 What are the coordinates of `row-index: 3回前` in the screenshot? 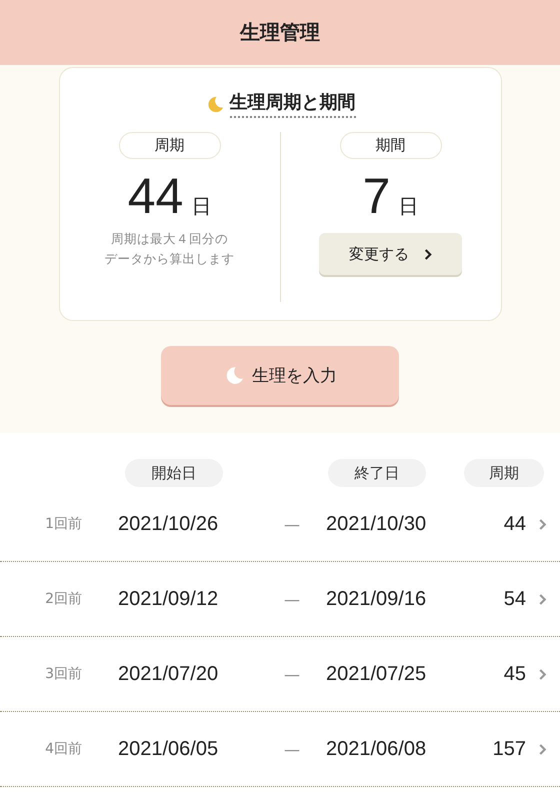 It's located at (63, 674).